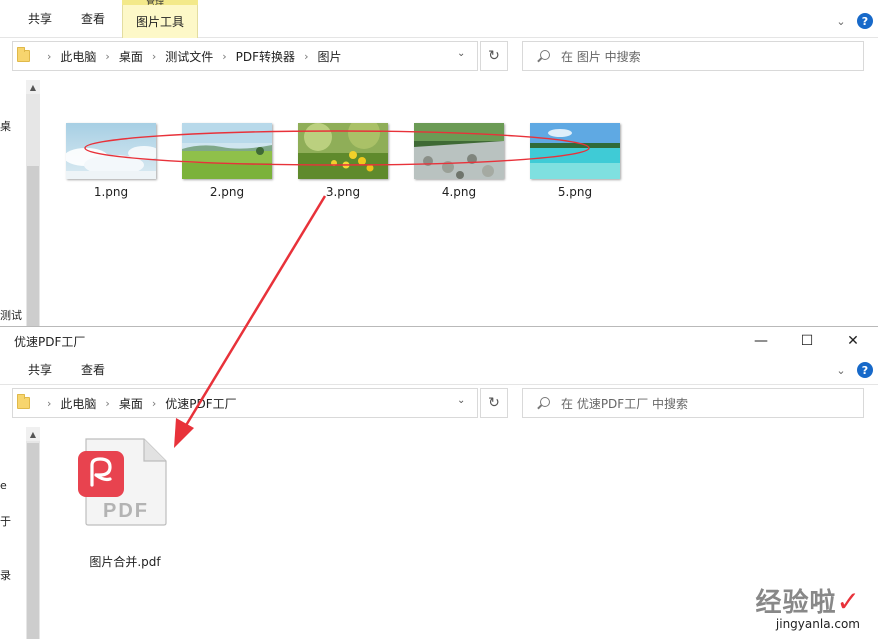 The image size is (878, 639). What do you see at coordinates (601, 56) in the screenshot?
I see `search-placeholder: 在 图片 中搜索` at bounding box center [601, 56].